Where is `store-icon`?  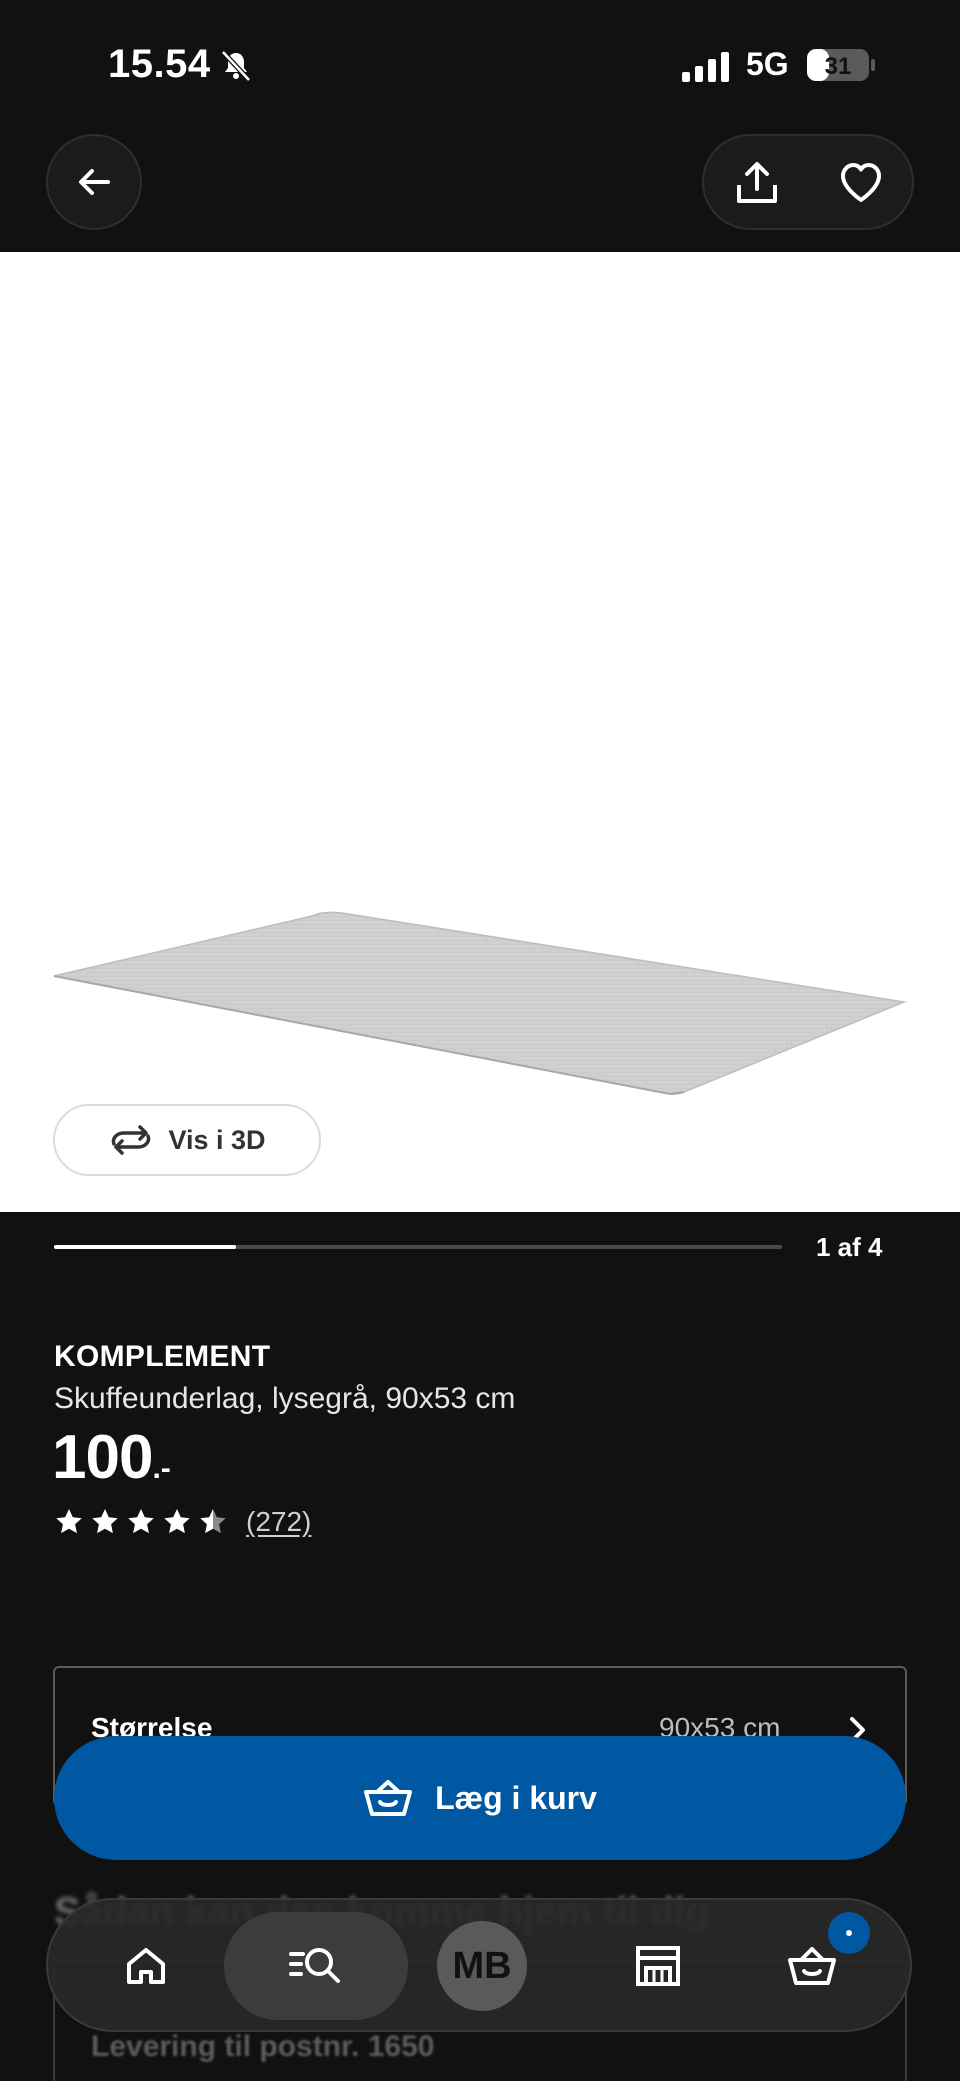
store-icon is located at coordinates (658, 1966).